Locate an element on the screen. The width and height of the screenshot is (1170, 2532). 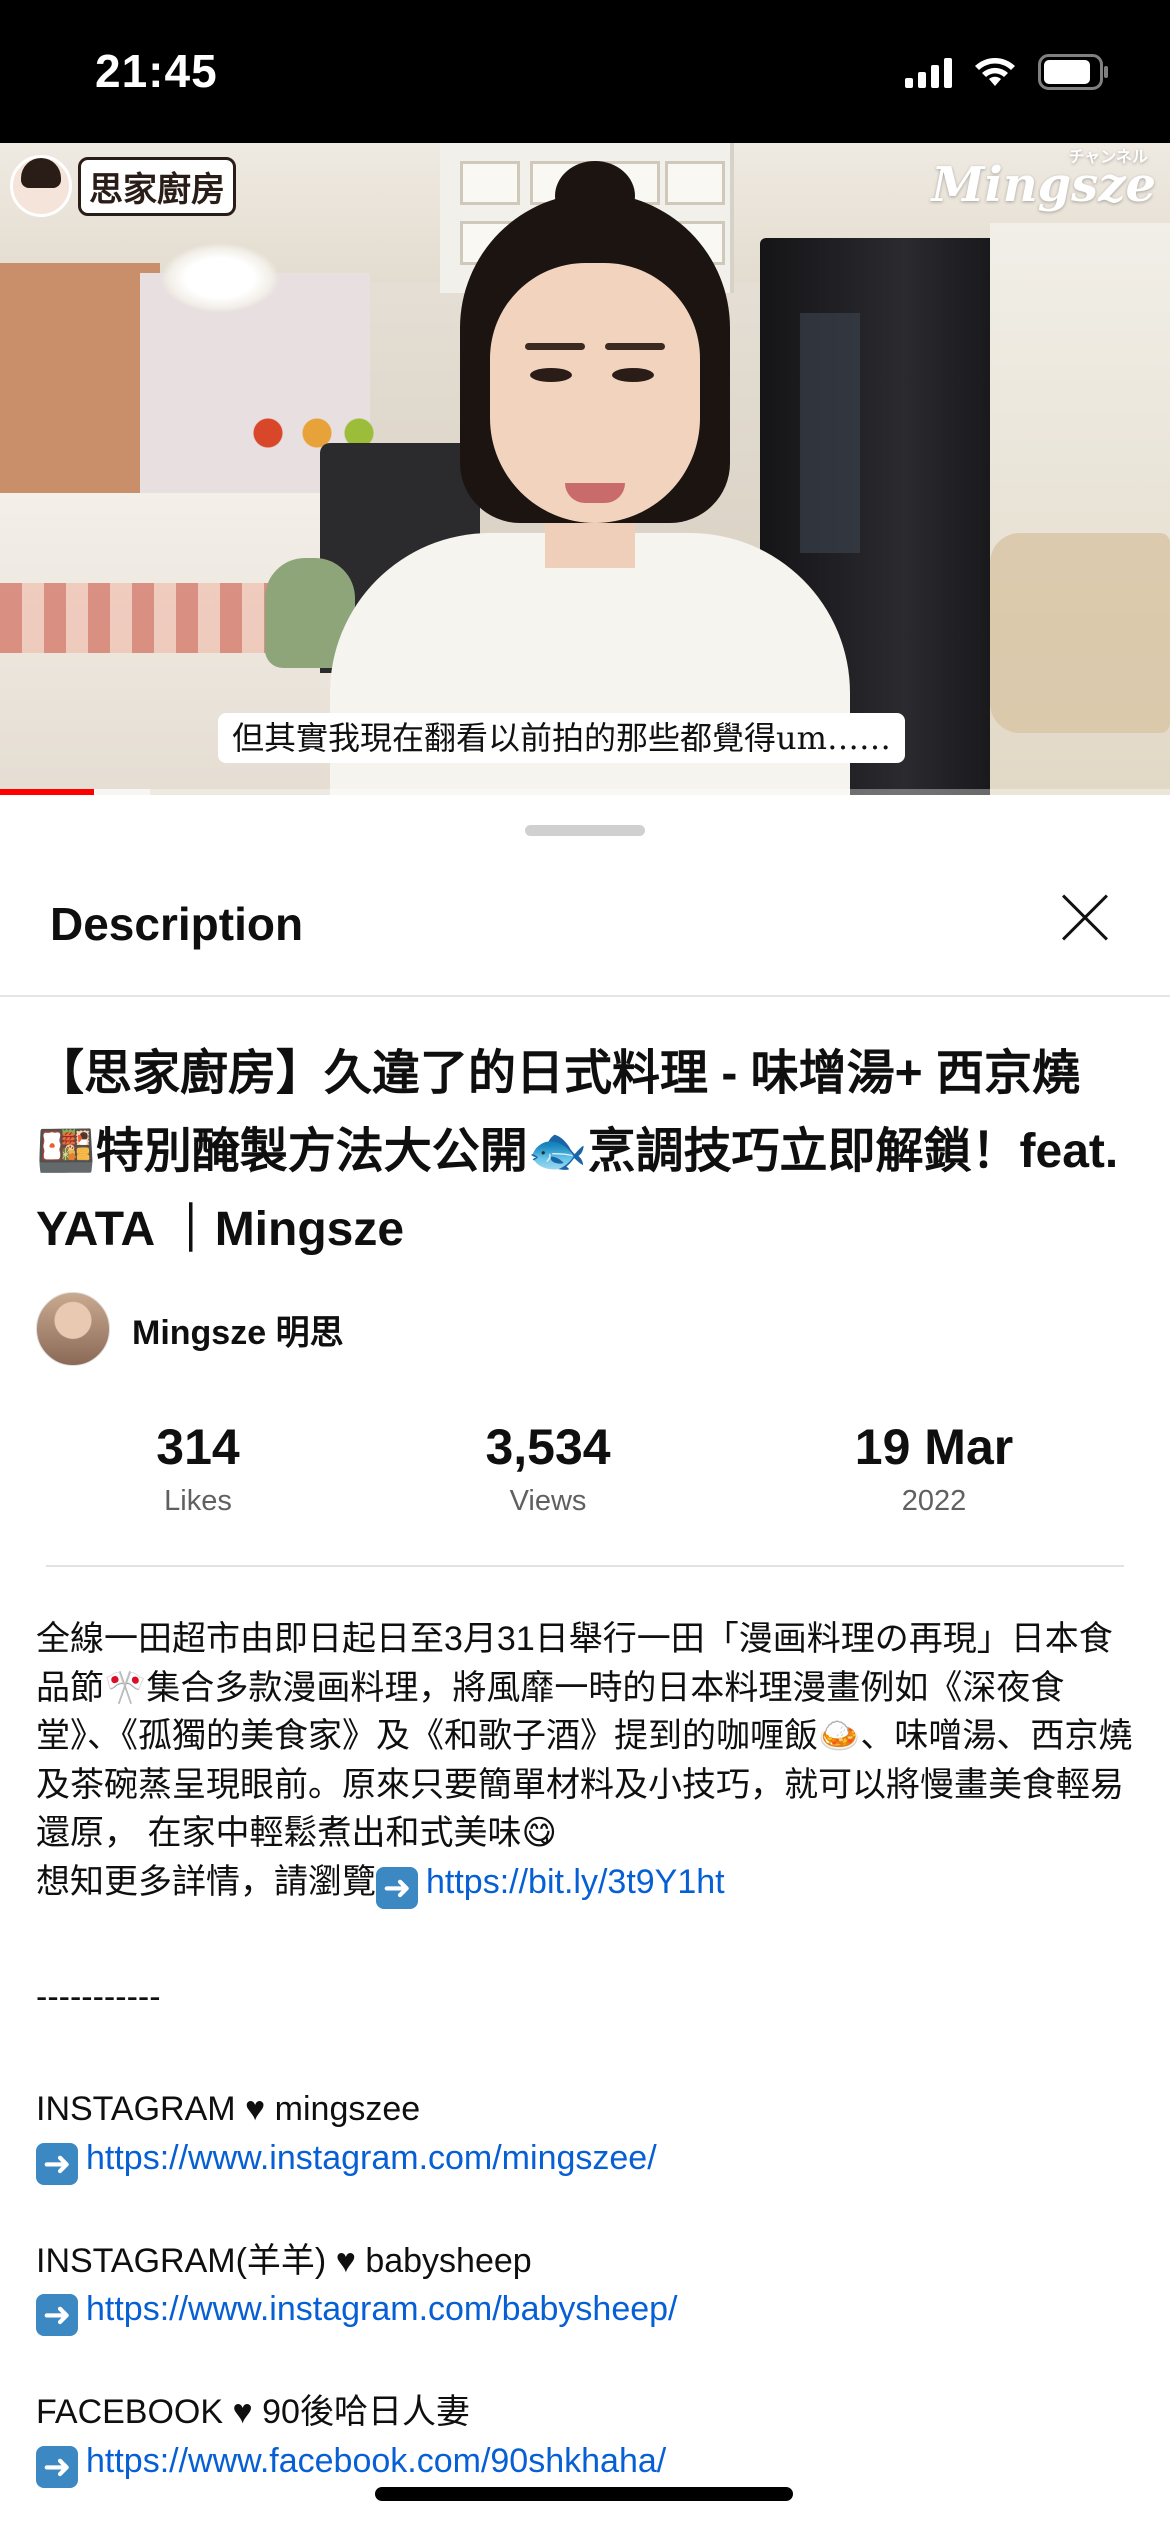
divider is located at coordinates (585, 1566).